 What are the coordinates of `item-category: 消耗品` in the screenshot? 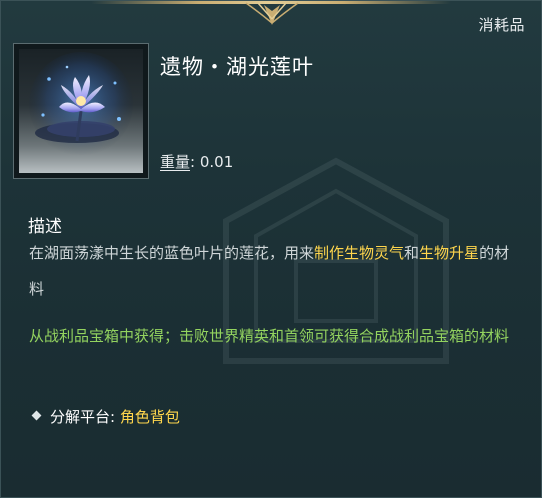 It's located at (501, 25).